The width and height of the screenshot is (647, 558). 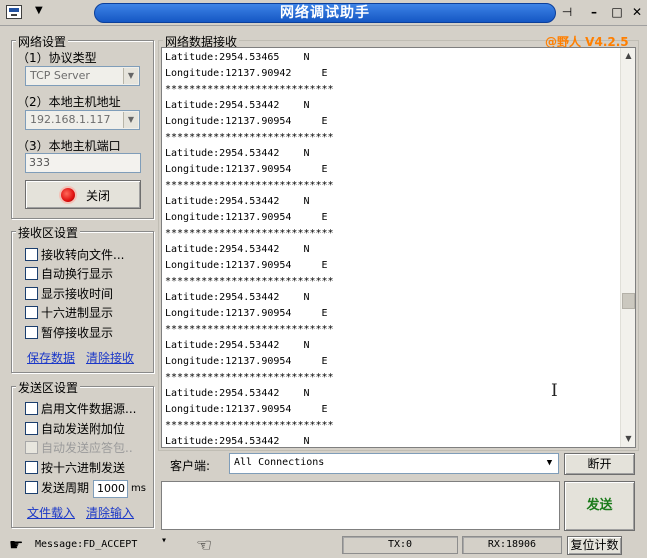 I want to click on save-data-link: 保存数据, so click(x=51, y=357).